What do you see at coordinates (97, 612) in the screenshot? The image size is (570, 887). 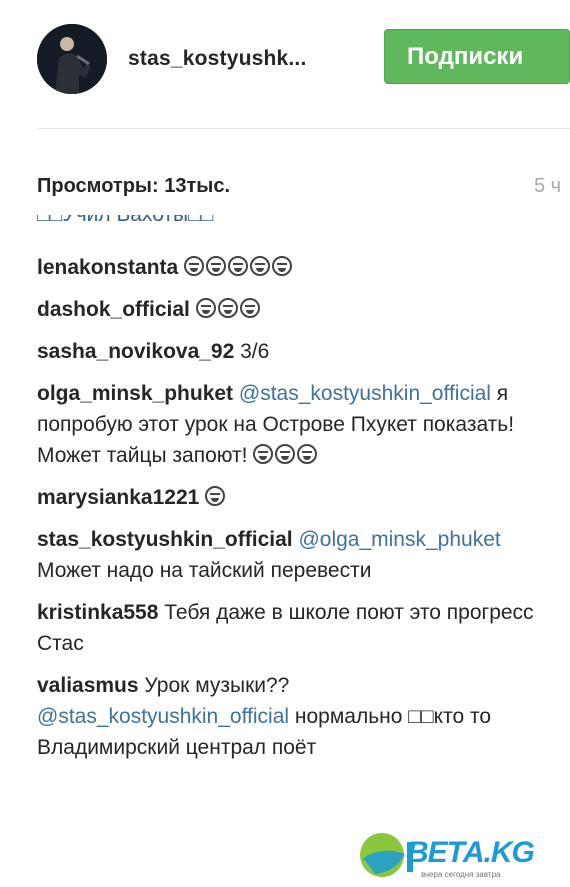 I see `comment-author: kristinka558` at bounding box center [97, 612].